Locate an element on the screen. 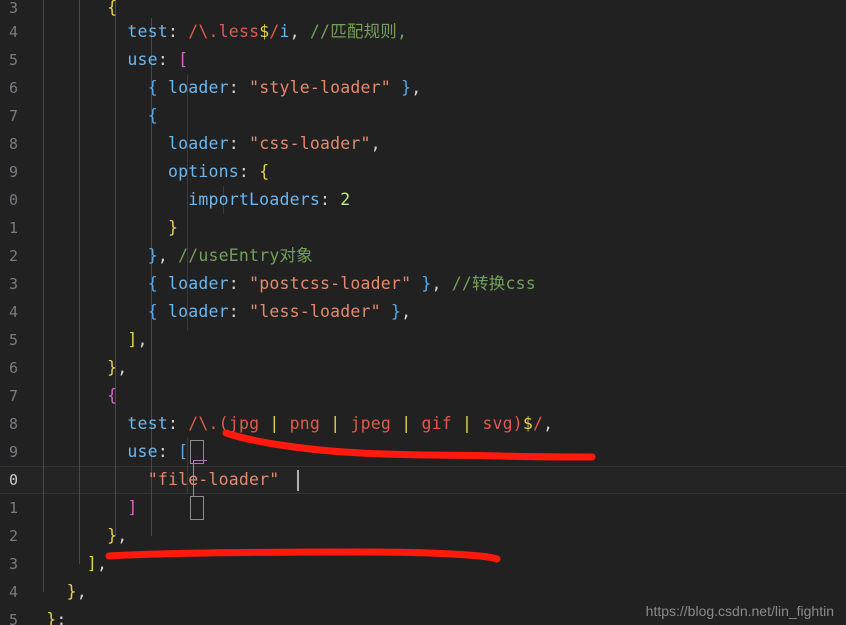 The height and width of the screenshot is (625, 846). code-line-text: { loader: "postcss-loader" }, //转换css is located at coordinates (341, 283).